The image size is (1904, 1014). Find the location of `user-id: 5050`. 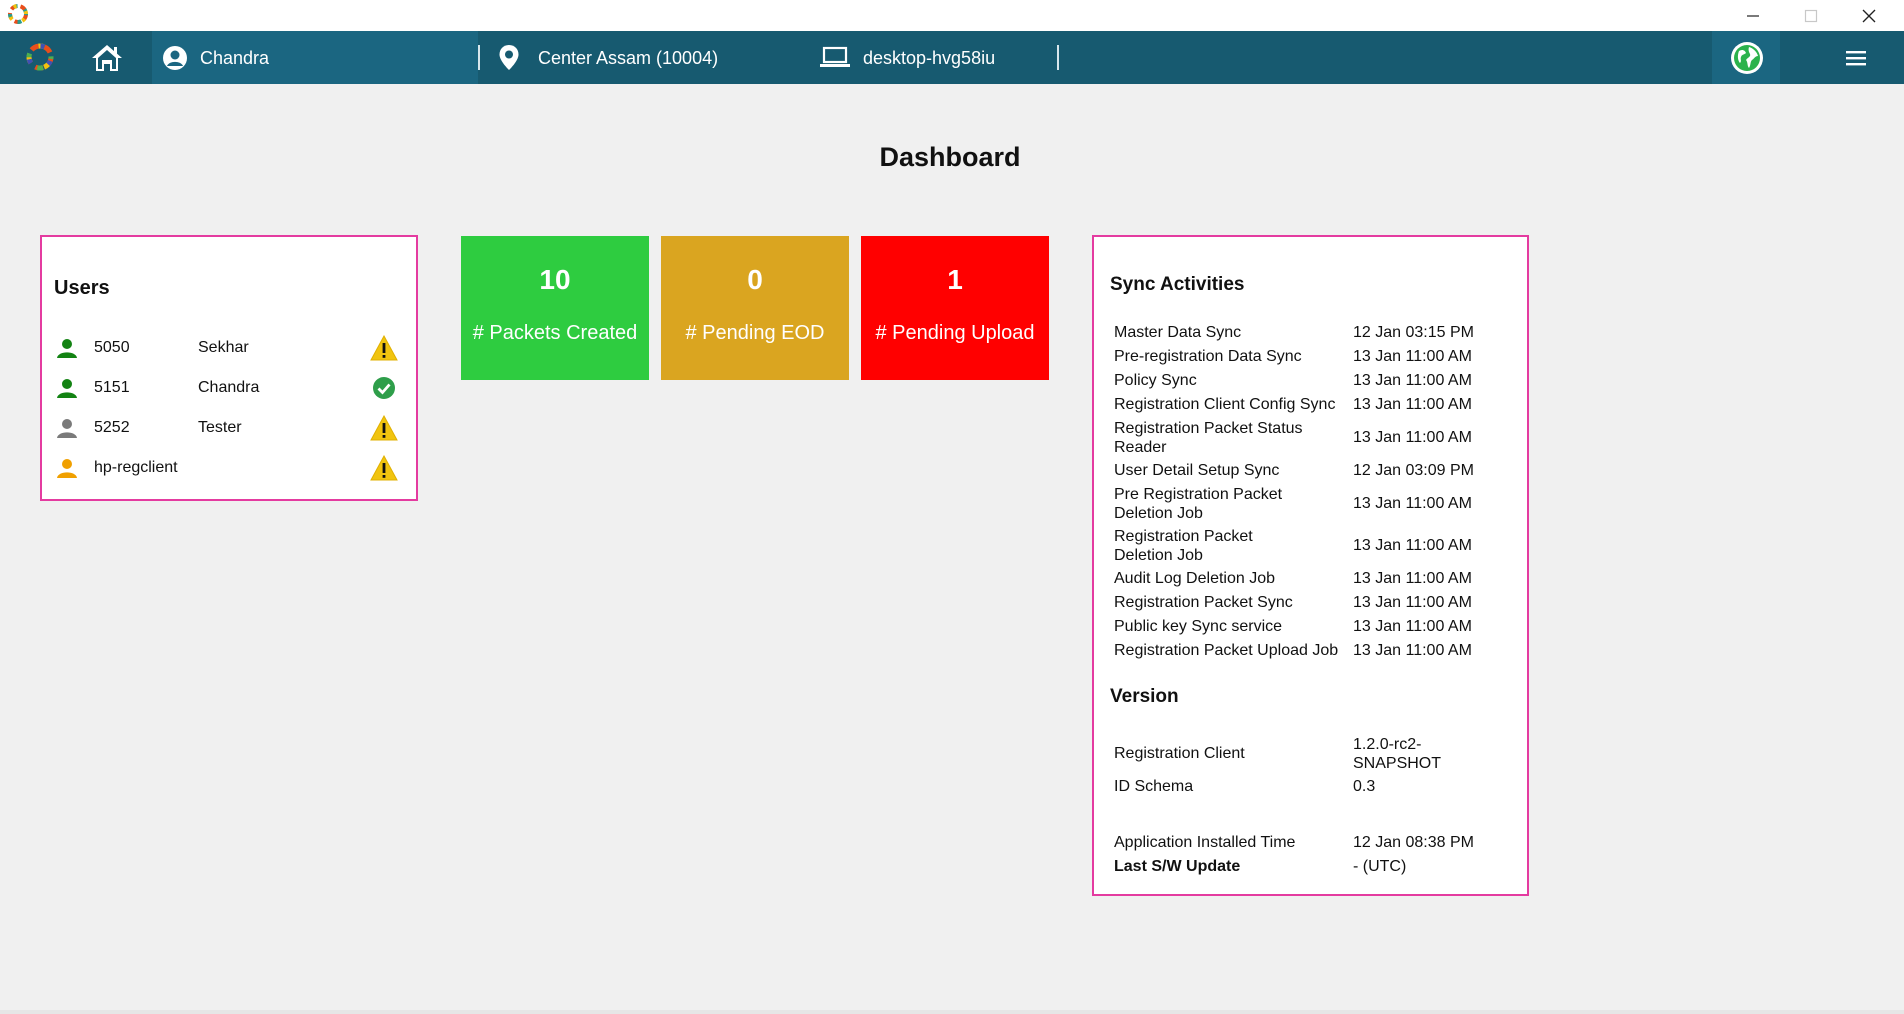

user-id: 5050 is located at coordinates (112, 347).